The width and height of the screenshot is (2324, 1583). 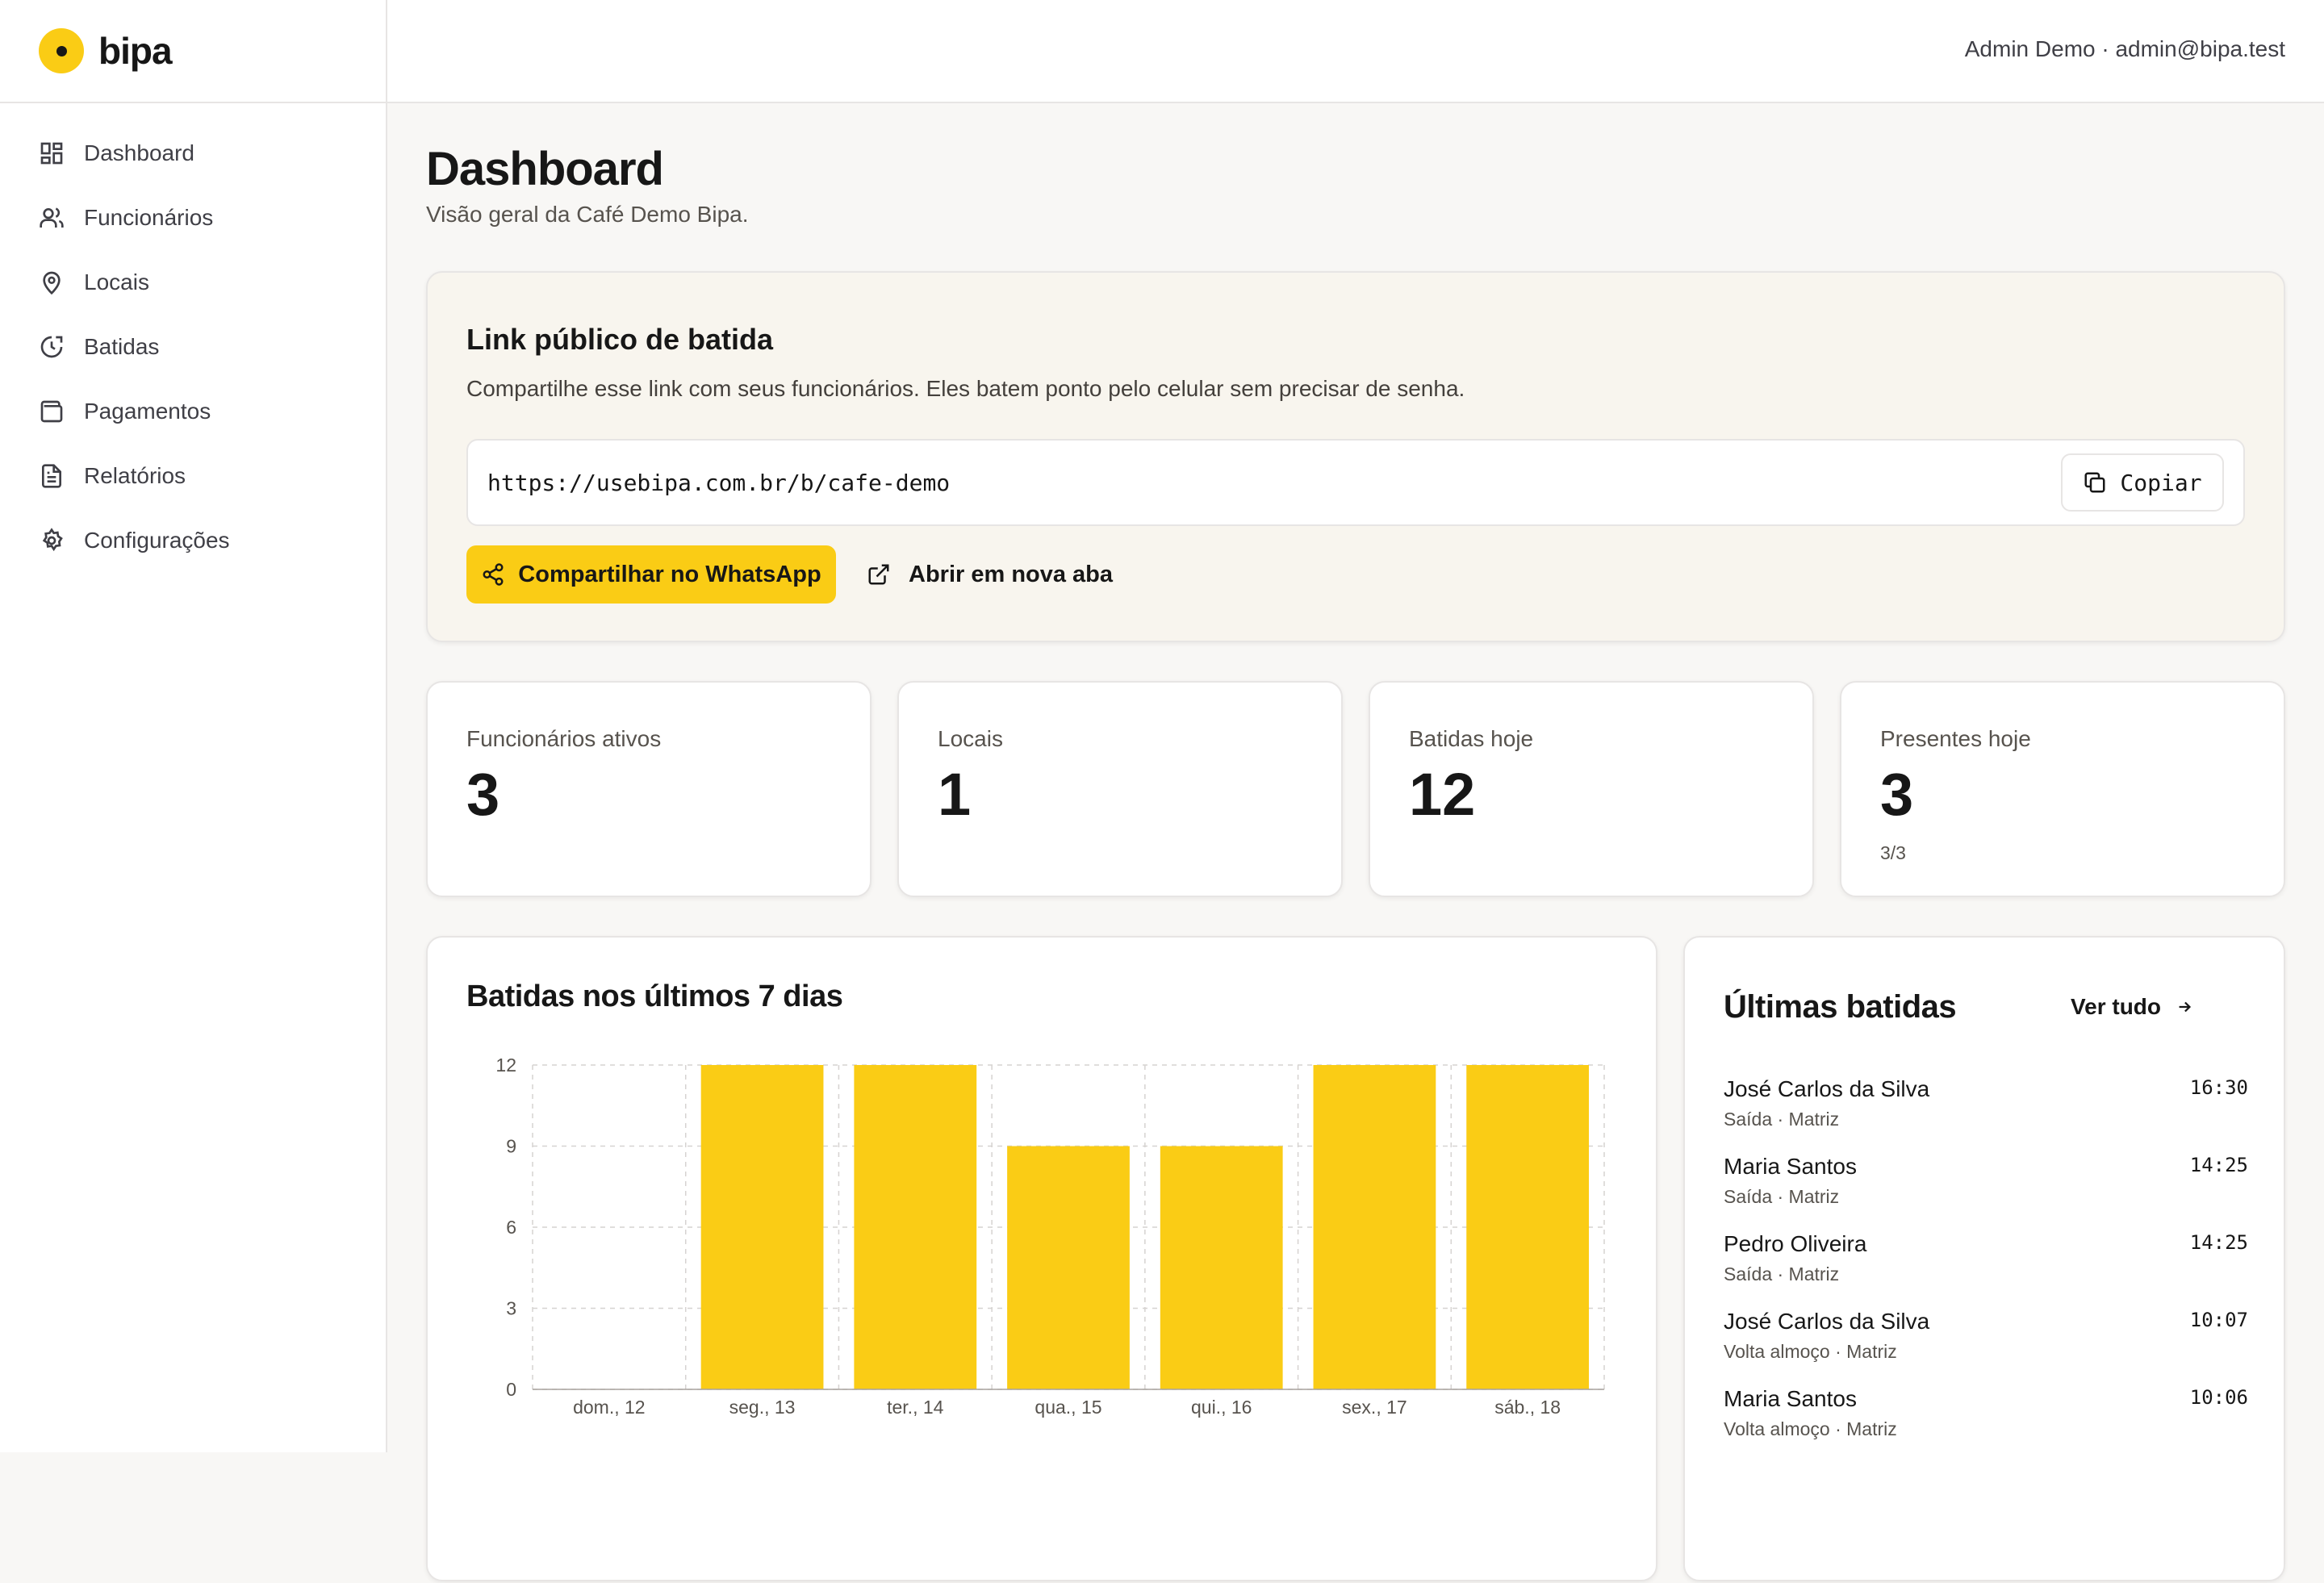 I want to click on y-tick-label: 12, so click(x=506, y=1065).